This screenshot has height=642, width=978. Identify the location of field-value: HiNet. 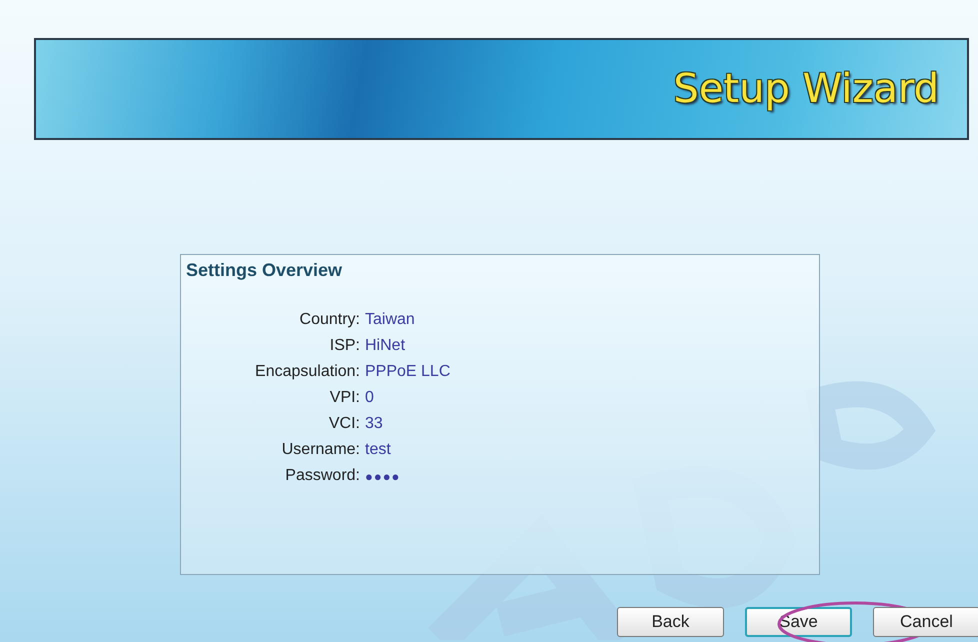
(385, 346).